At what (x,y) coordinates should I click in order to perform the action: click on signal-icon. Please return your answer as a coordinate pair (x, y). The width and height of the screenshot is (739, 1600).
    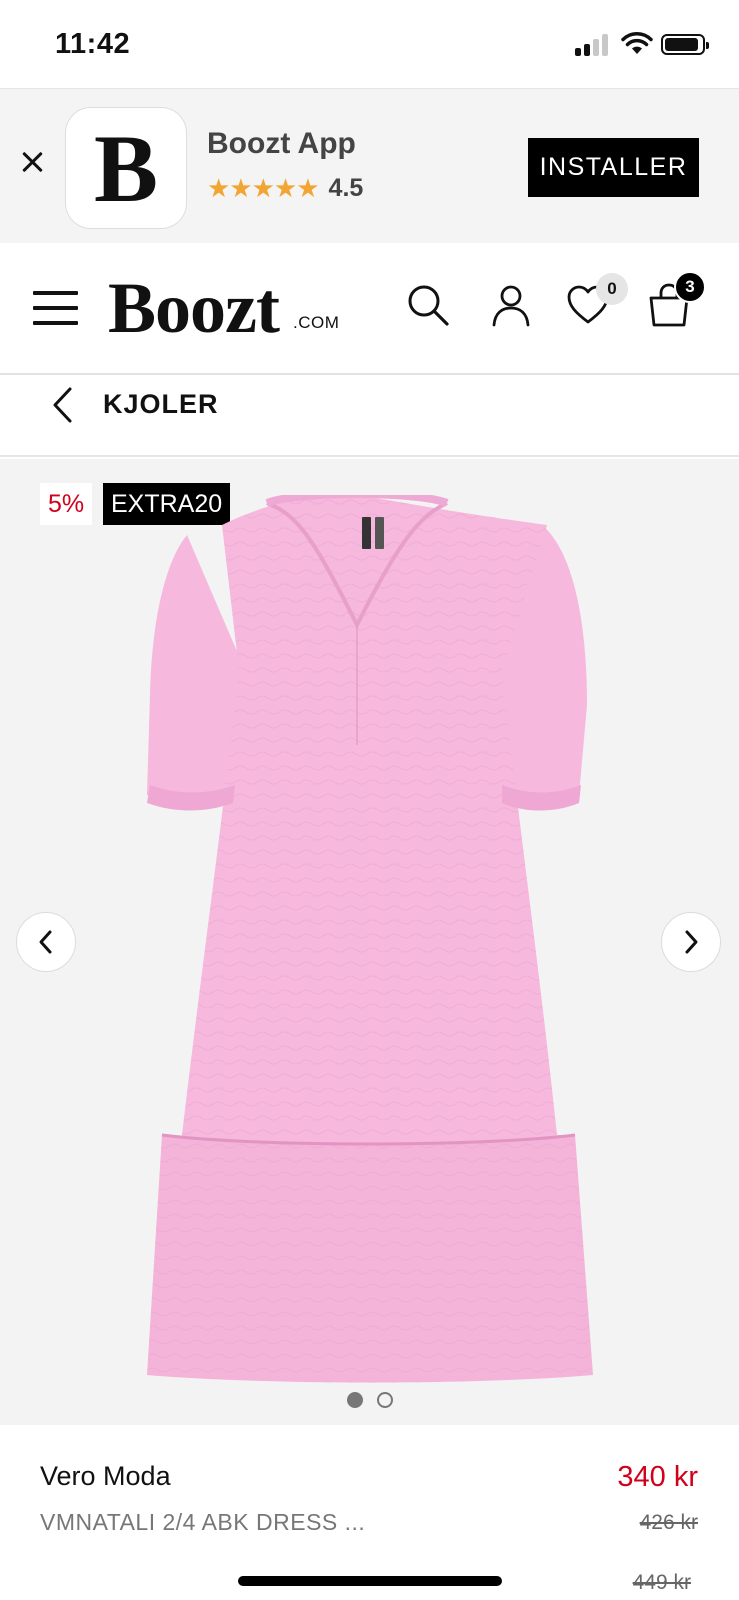
    Looking at the image, I should click on (592, 44).